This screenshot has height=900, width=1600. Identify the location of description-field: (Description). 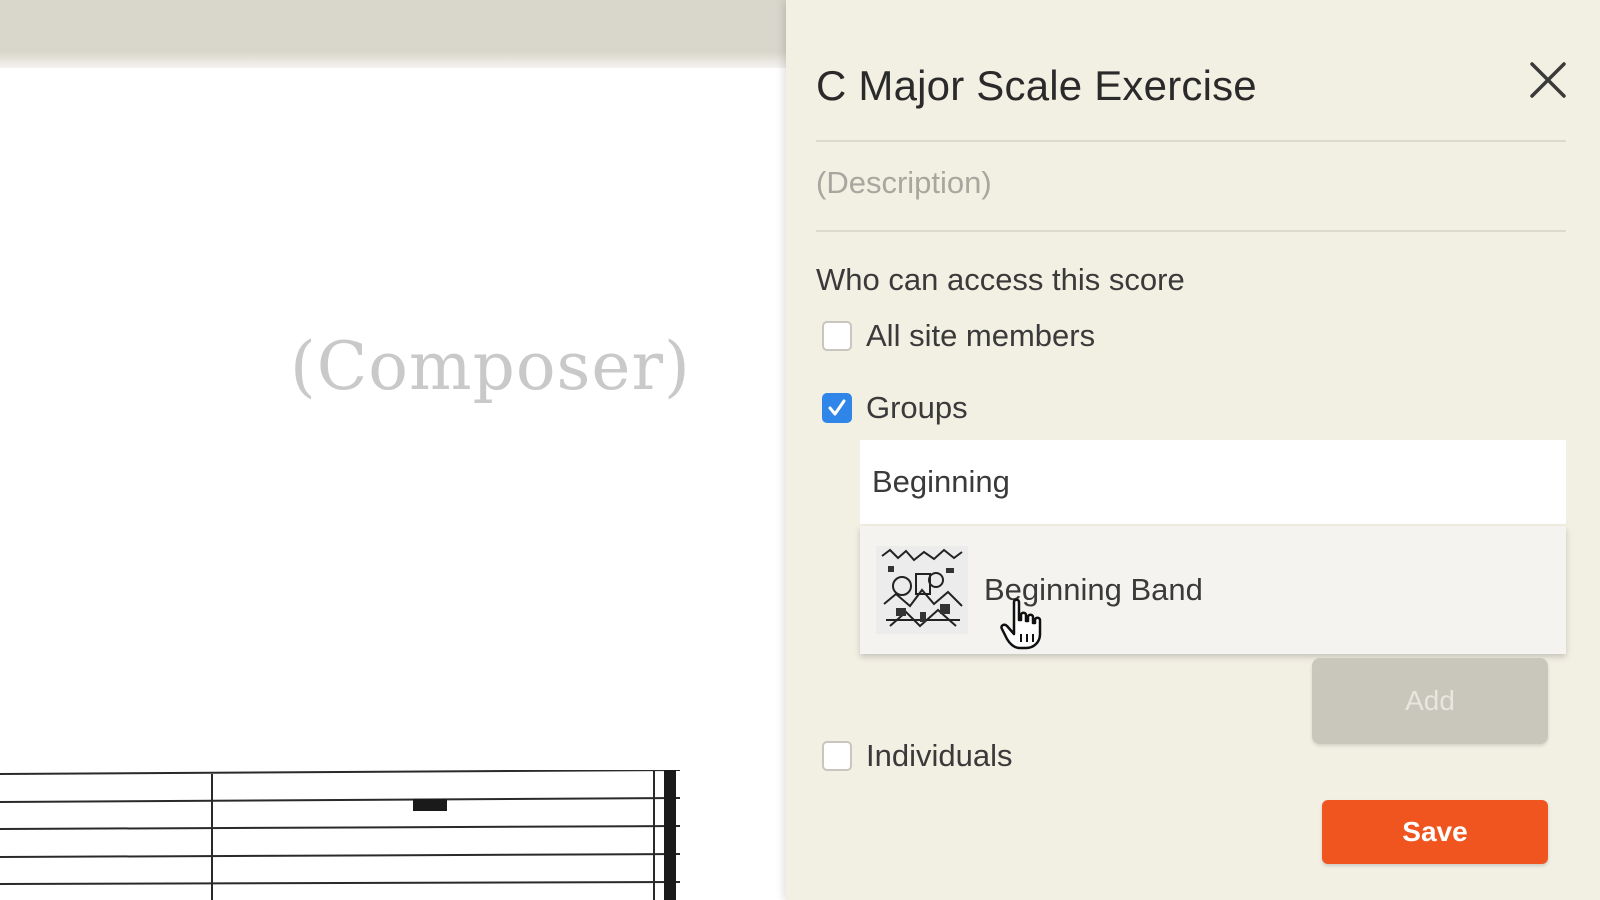
(904, 183).